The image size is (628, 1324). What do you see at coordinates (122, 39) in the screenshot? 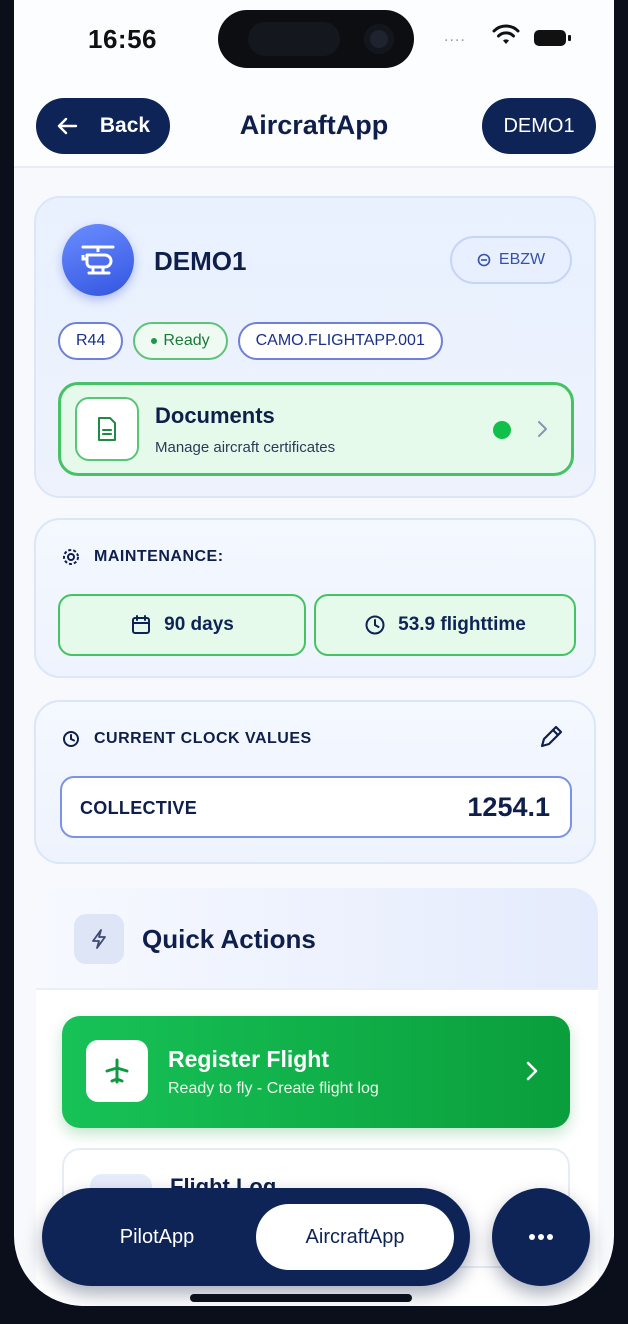
I see `status-time: 16:56` at bounding box center [122, 39].